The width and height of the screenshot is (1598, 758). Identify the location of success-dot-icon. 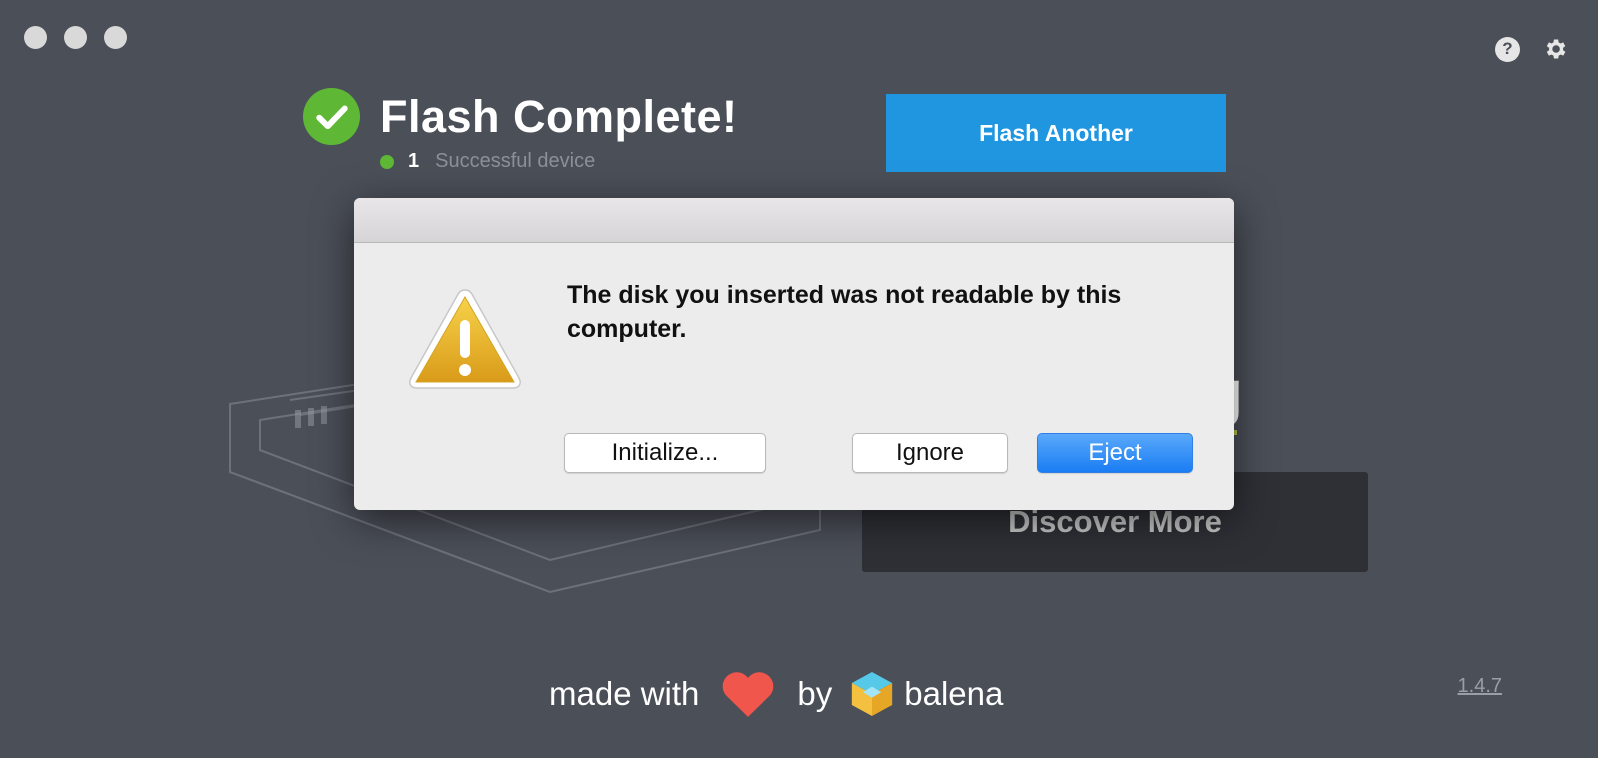
(387, 161).